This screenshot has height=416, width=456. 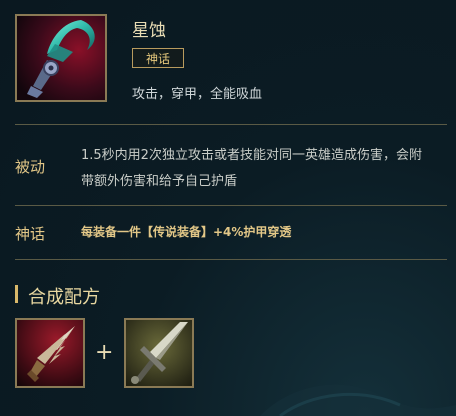 I want to click on recipe-title: 合成配方, so click(x=64, y=297).